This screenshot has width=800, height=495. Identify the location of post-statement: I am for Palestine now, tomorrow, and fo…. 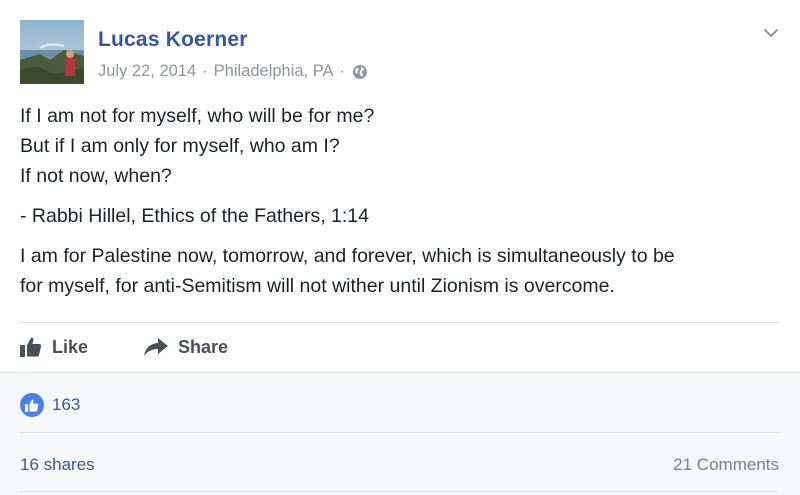
(347, 271).